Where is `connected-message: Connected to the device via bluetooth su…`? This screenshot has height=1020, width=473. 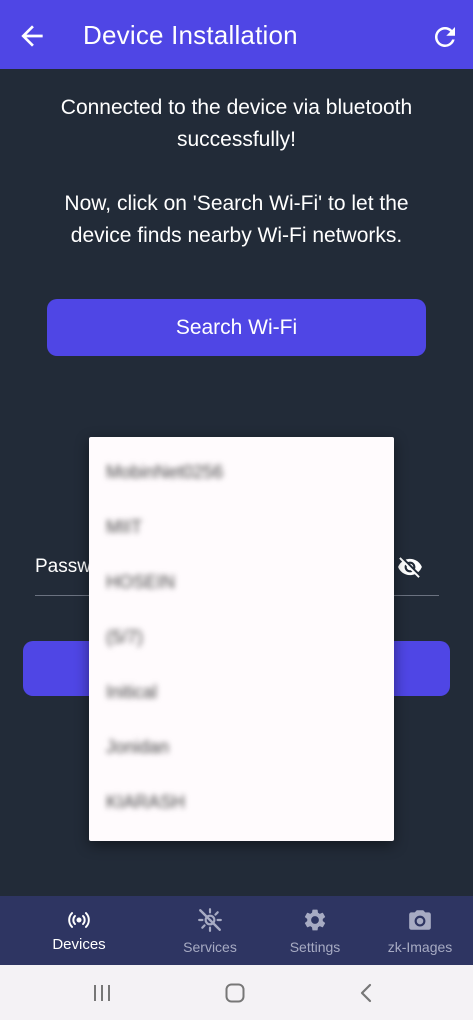
connected-message: Connected to the device via bluetooth su… is located at coordinates (236, 123).